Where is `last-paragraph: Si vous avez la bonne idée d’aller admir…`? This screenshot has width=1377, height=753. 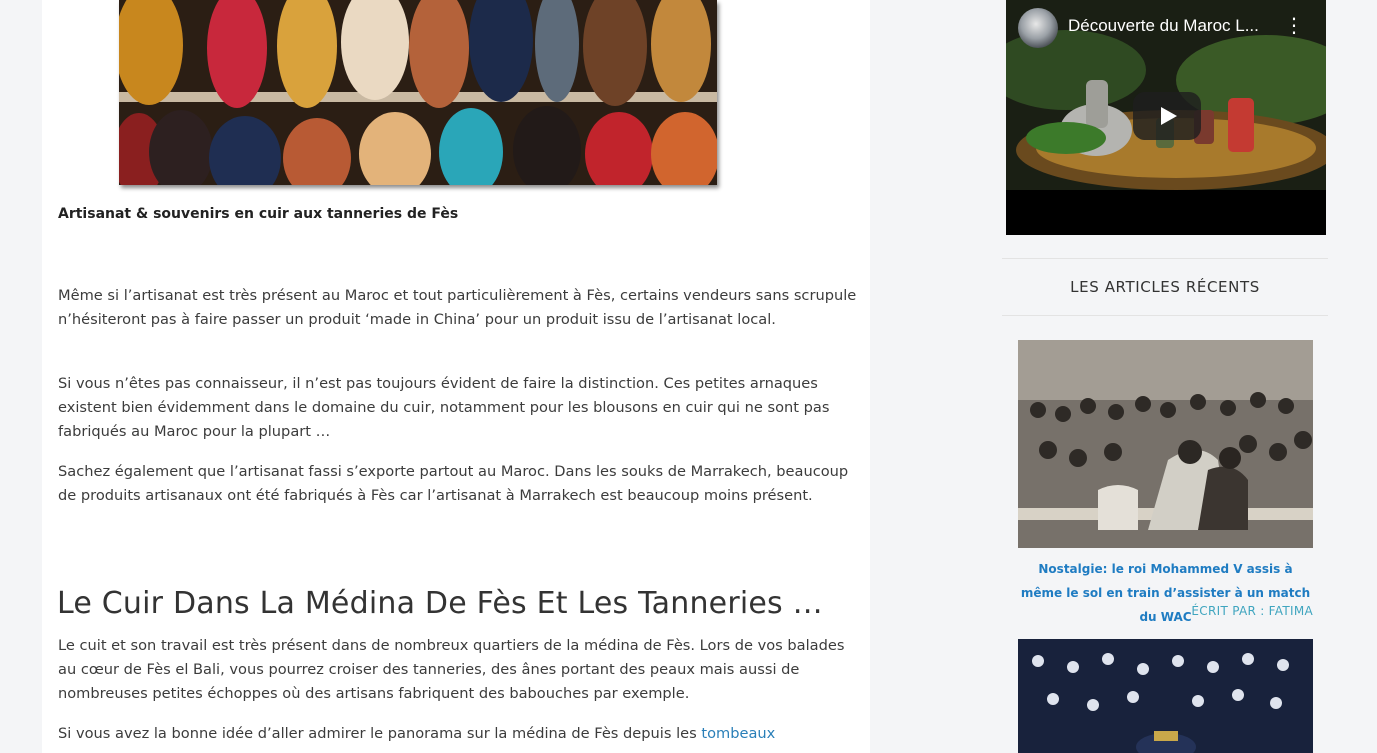 last-paragraph: Si vous avez la bonne idée d’aller admir… is located at coordinates (458, 734).